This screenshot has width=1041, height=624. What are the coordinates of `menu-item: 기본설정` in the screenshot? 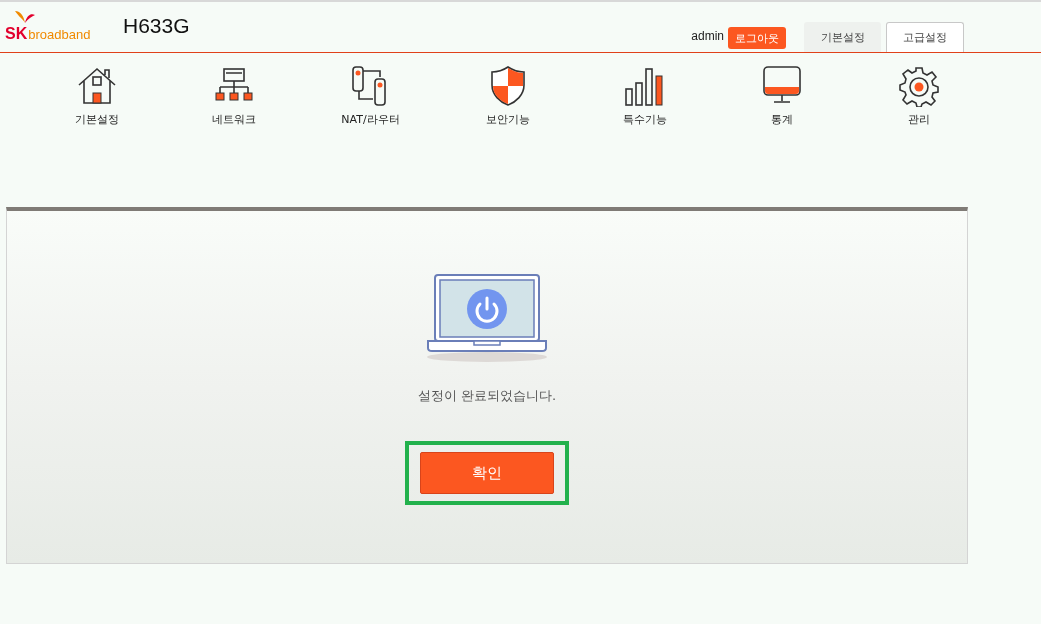 It's located at (96, 107).